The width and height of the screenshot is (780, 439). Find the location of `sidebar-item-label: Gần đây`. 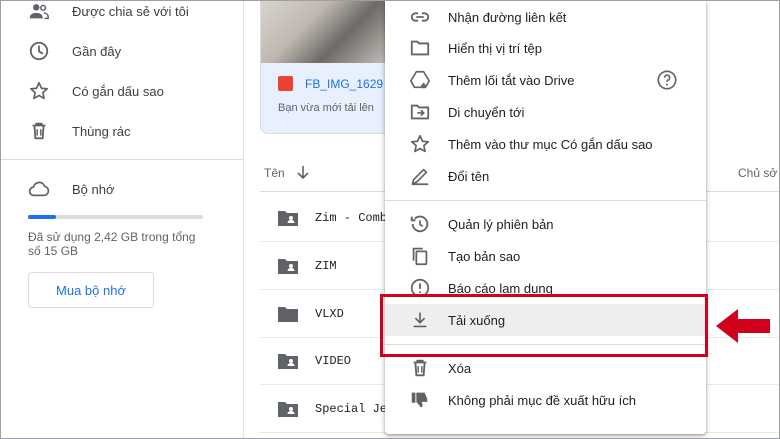

sidebar-item-label: Gần đây is located at coordinates (97, 51).